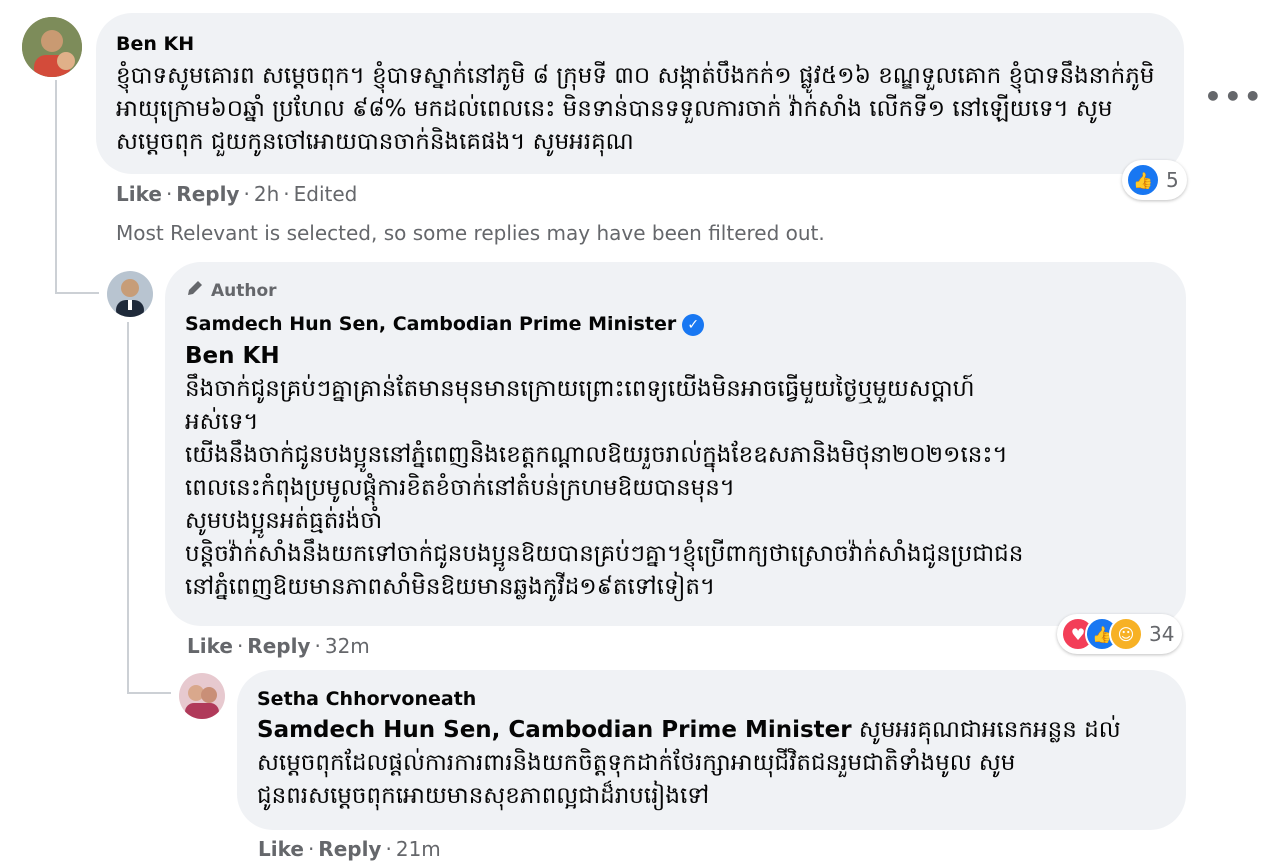 The height and width of the screenshot is (864, 1280). I want to click on reaction-summary: 👍 5, so click(1154, 180).